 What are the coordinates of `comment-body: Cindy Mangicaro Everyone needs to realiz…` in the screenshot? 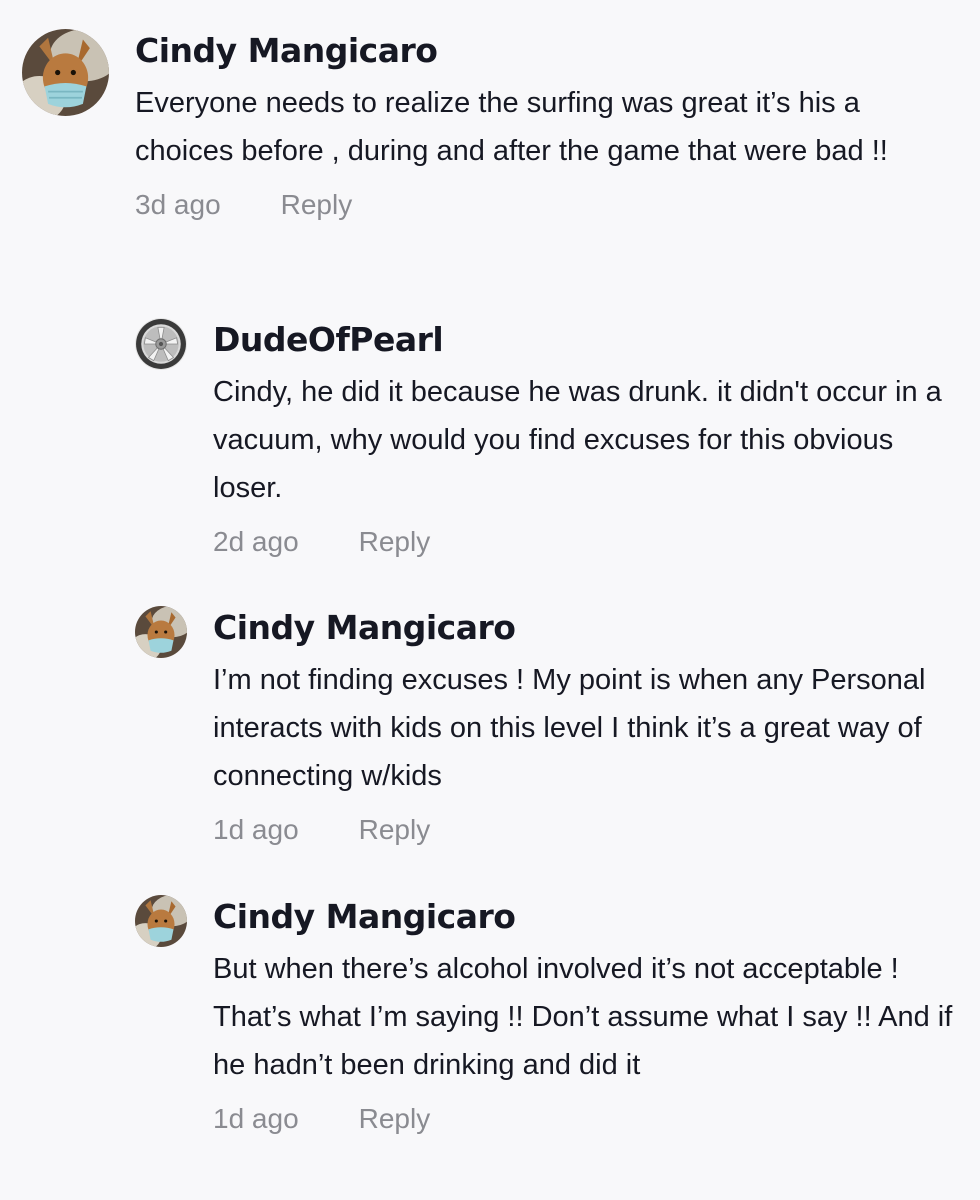 It's located at (545, 127).